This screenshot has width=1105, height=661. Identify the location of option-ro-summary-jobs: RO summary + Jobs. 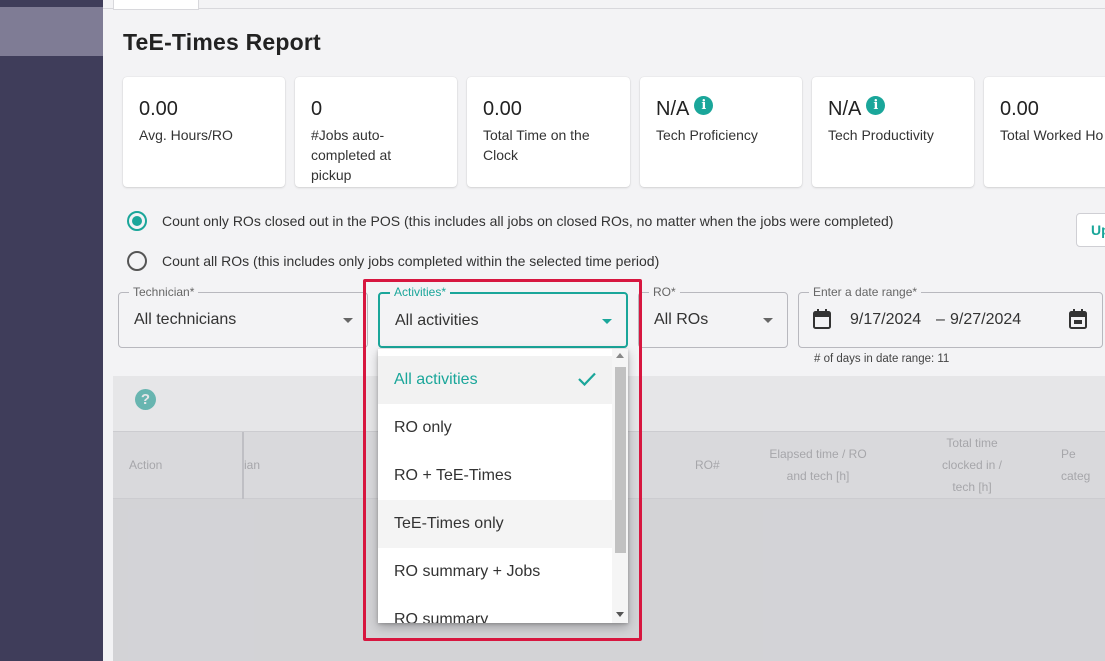
(495, 572).